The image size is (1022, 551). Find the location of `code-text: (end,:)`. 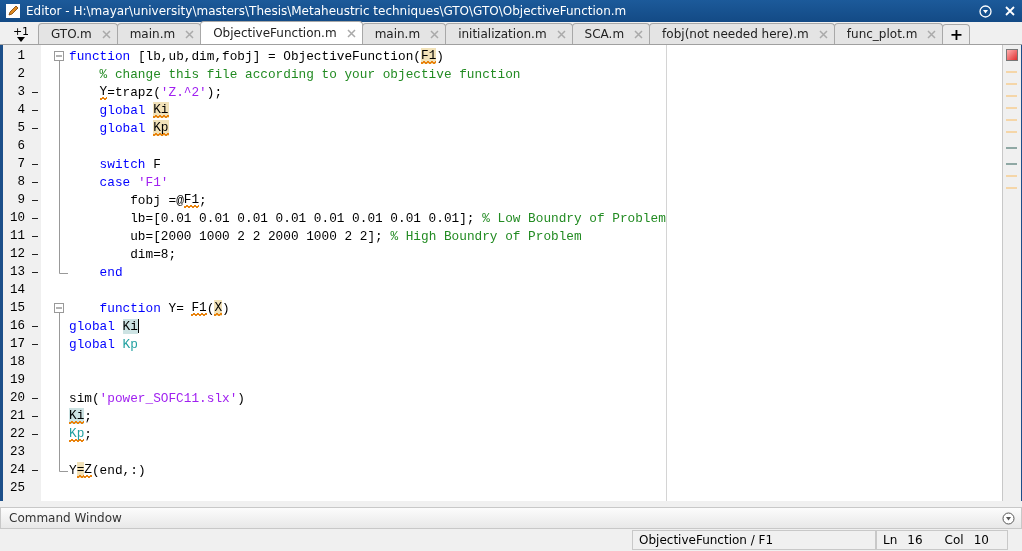

code-text: (end,:) is located at coordinates (118, 470).